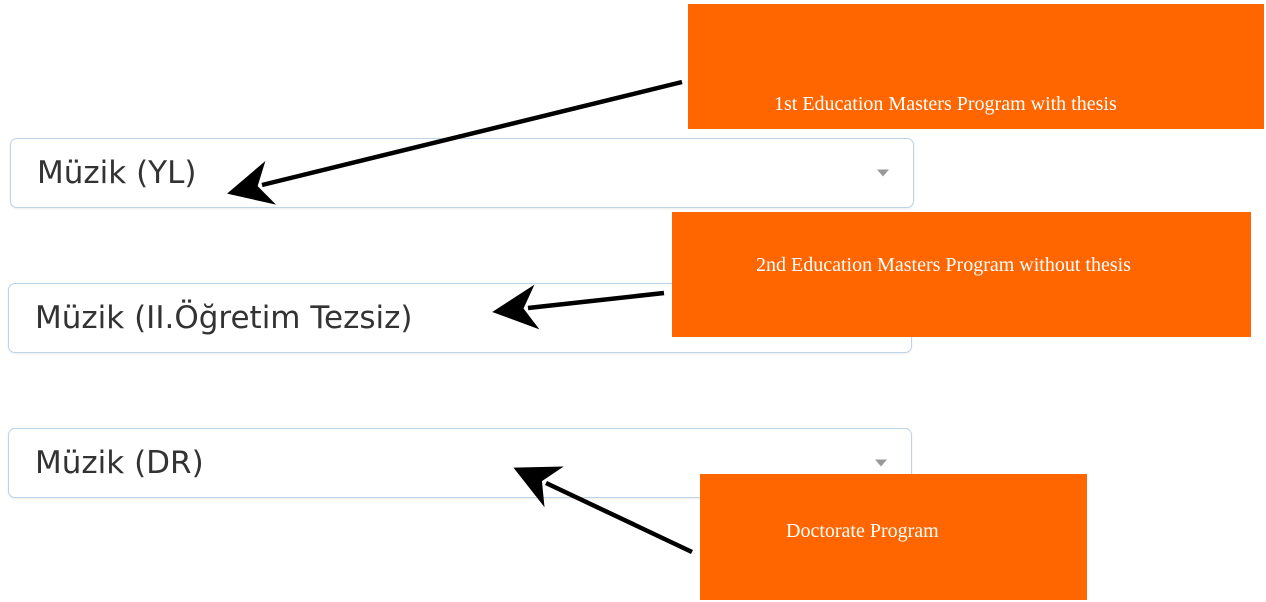 This screenshot has width=1266, height=602. What do you see at coordinates (862, 531) in the screenshot?
I see `annotation-text: Doctorate Program` at bounding box center [862, 531].